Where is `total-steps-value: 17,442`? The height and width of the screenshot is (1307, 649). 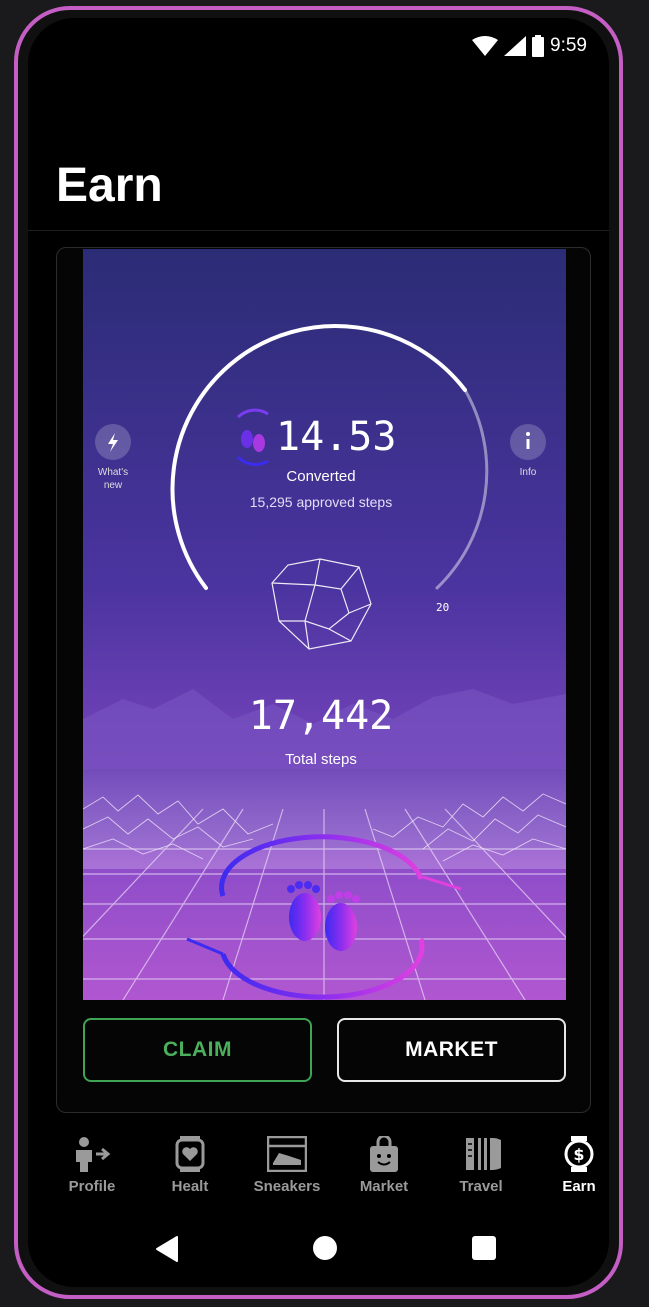 total-steps-value: 17,442 is located at coordinates (321, 716).